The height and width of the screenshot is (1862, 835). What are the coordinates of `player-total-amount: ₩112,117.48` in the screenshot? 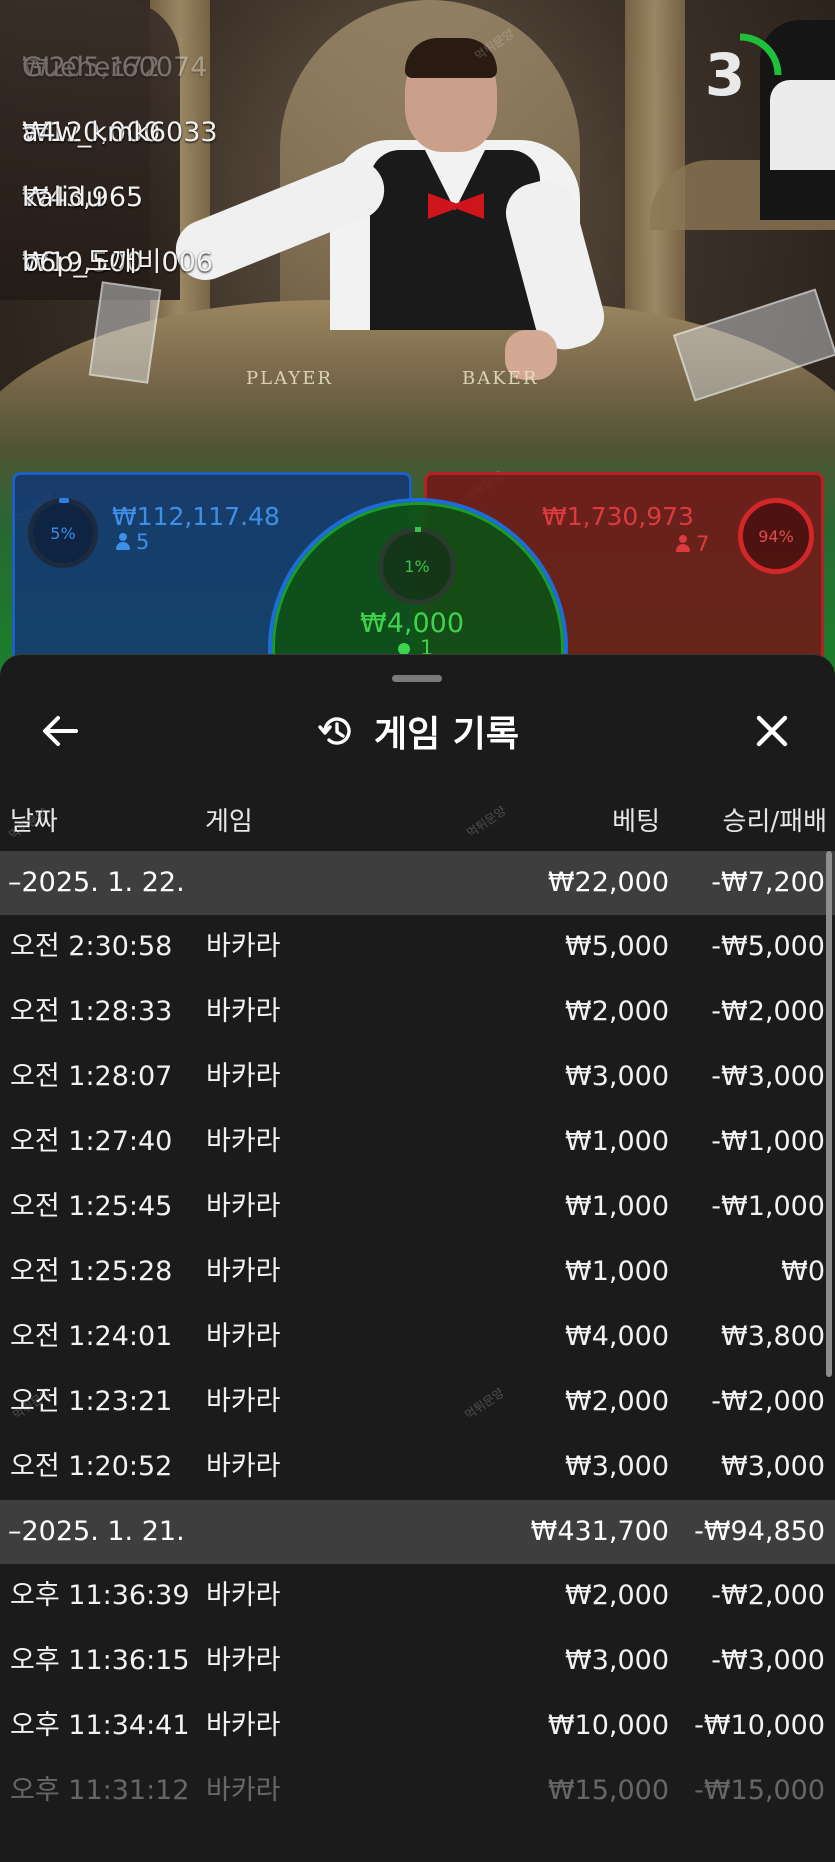 It's located at (196, 516).